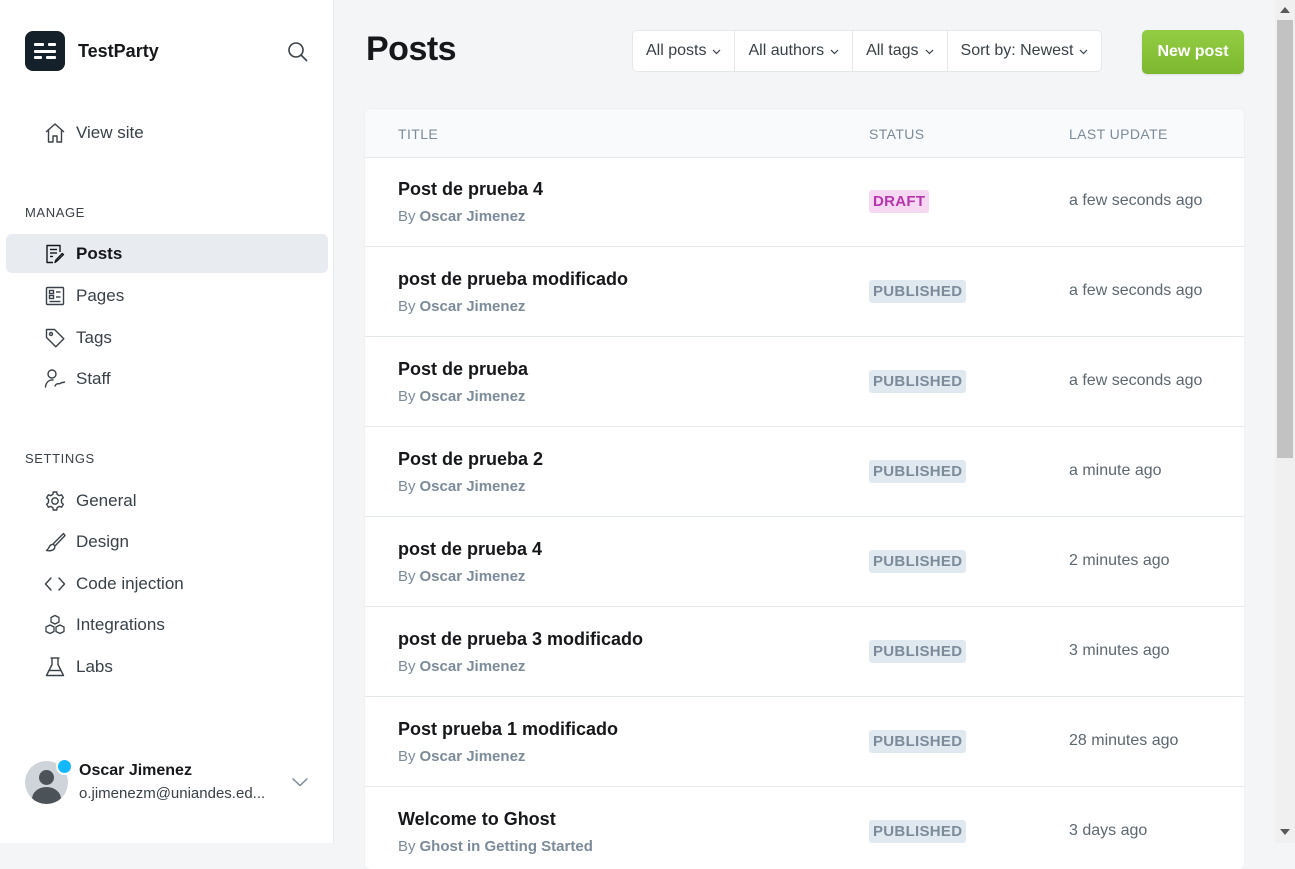 This screenshot has height=869, width=1295. Describe the element at coordinates (470, 549) in the screenshot. I see `post-title: post de prueba 4` at that location.